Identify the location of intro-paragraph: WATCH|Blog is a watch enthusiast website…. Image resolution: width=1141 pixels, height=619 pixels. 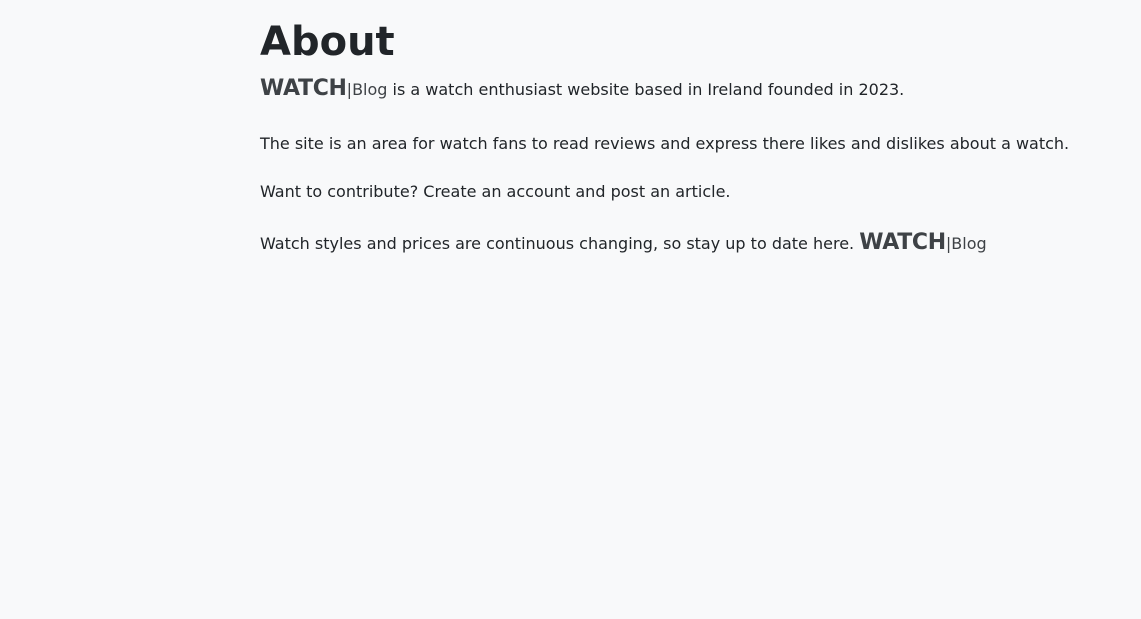
(582, 88).